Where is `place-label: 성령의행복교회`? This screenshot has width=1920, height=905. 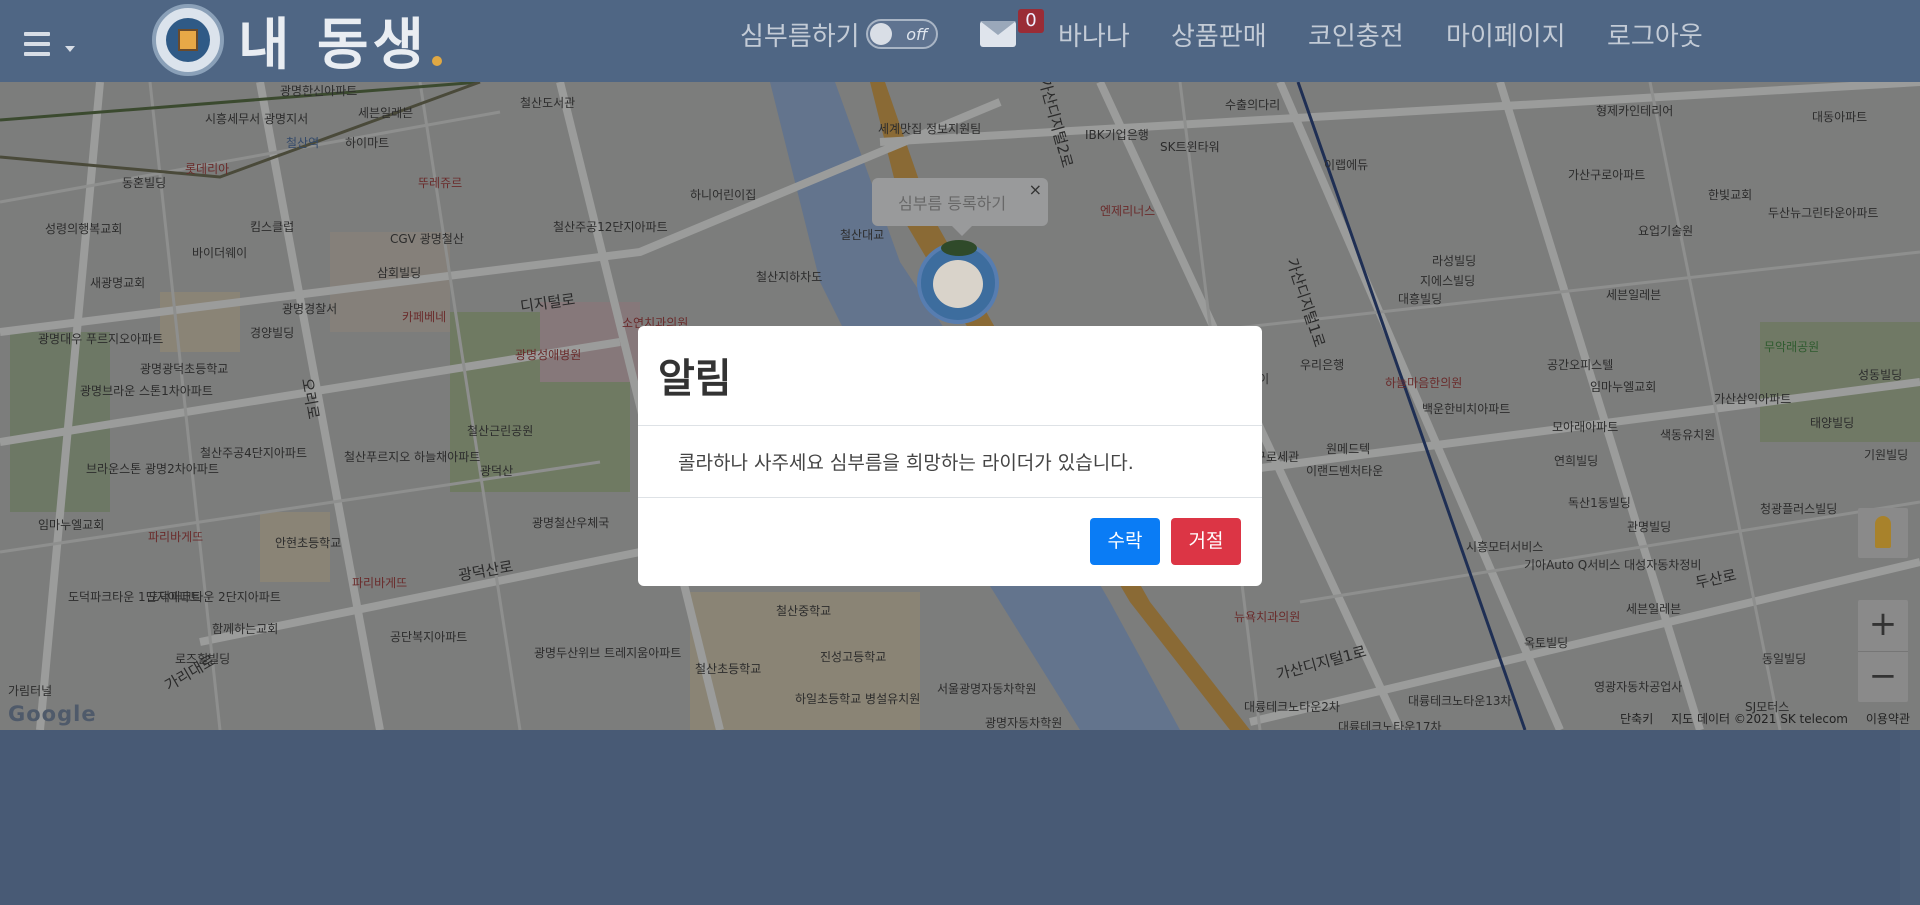
place-label: 성령의행복교회 is located at coordinates (84, 229).